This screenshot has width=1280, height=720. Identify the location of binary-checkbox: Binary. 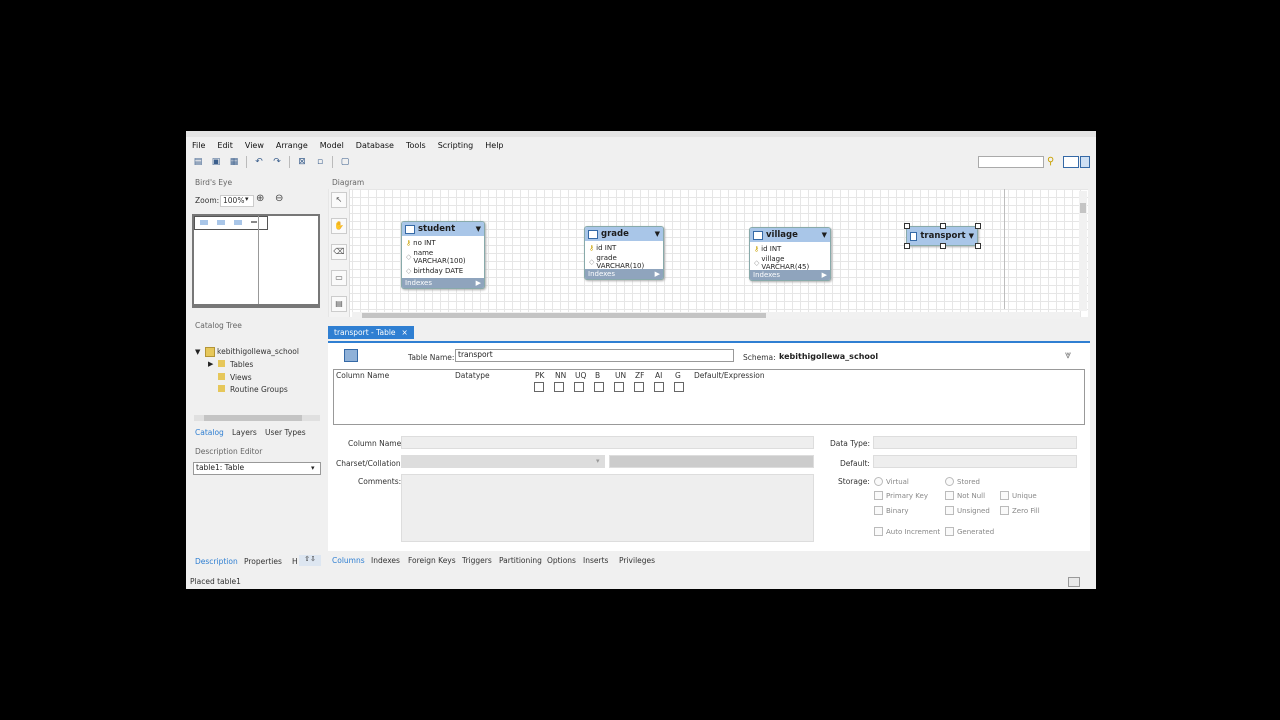
(891, 510).